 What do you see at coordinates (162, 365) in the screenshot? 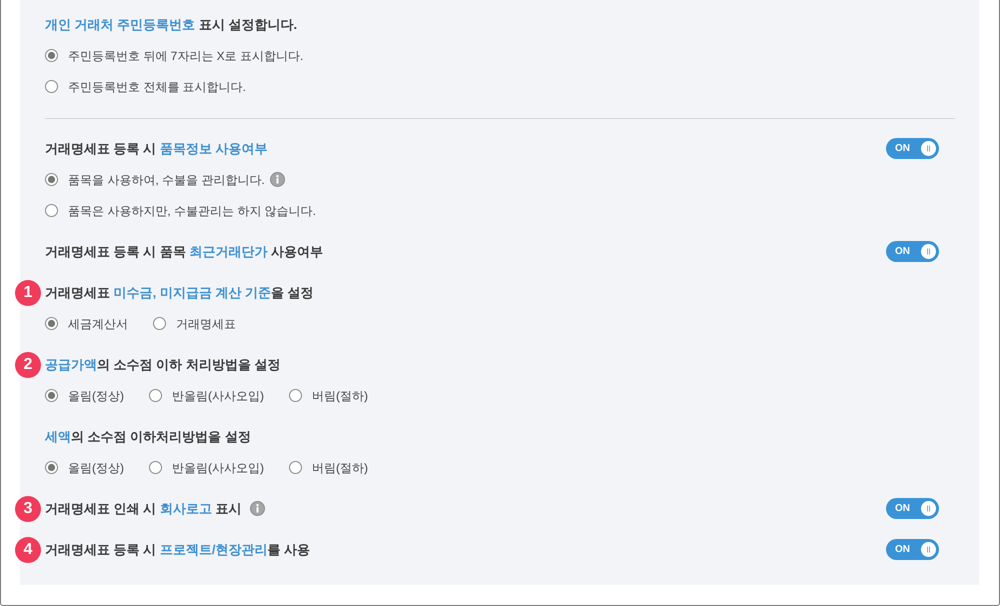
I see `setting-title: 공급가액의 소수점 이하 처리방법을 설정` at bounding box center [162, 365].